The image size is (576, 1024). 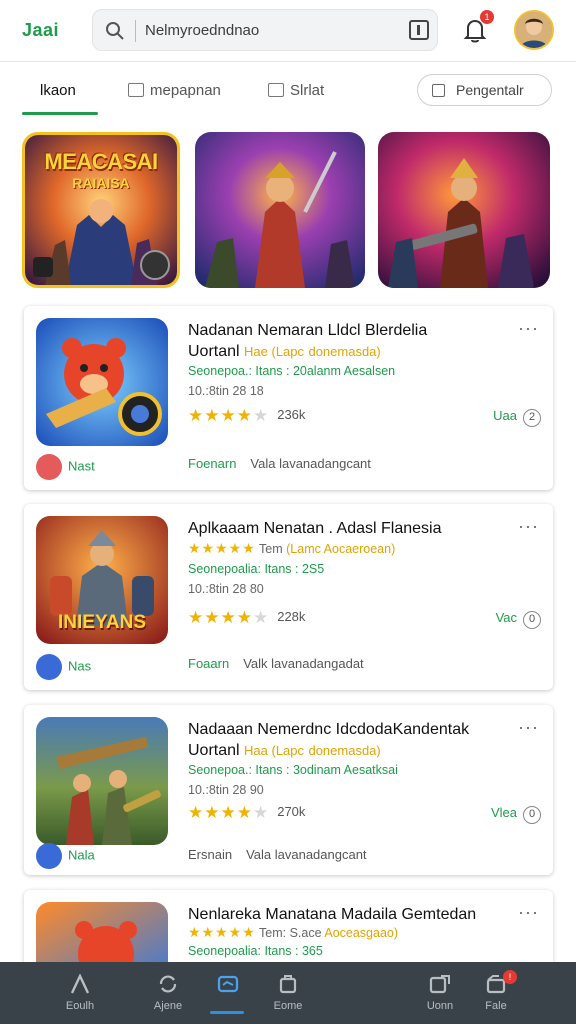 What do you see at coordinates (516, 814) in the screenshot?
I see `app-action-button: Vlea 0` at bounding box center [516, 814].